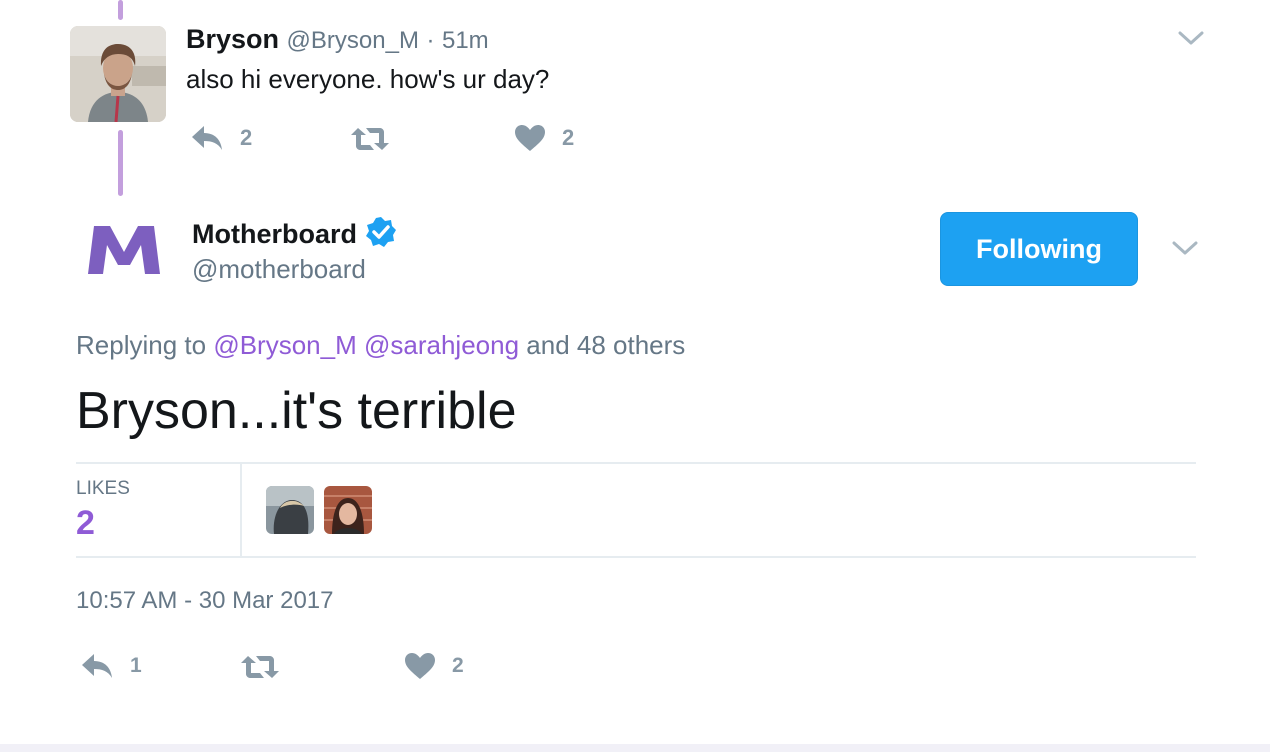  I want to click on parent-retweet-action, so click(370, 139).